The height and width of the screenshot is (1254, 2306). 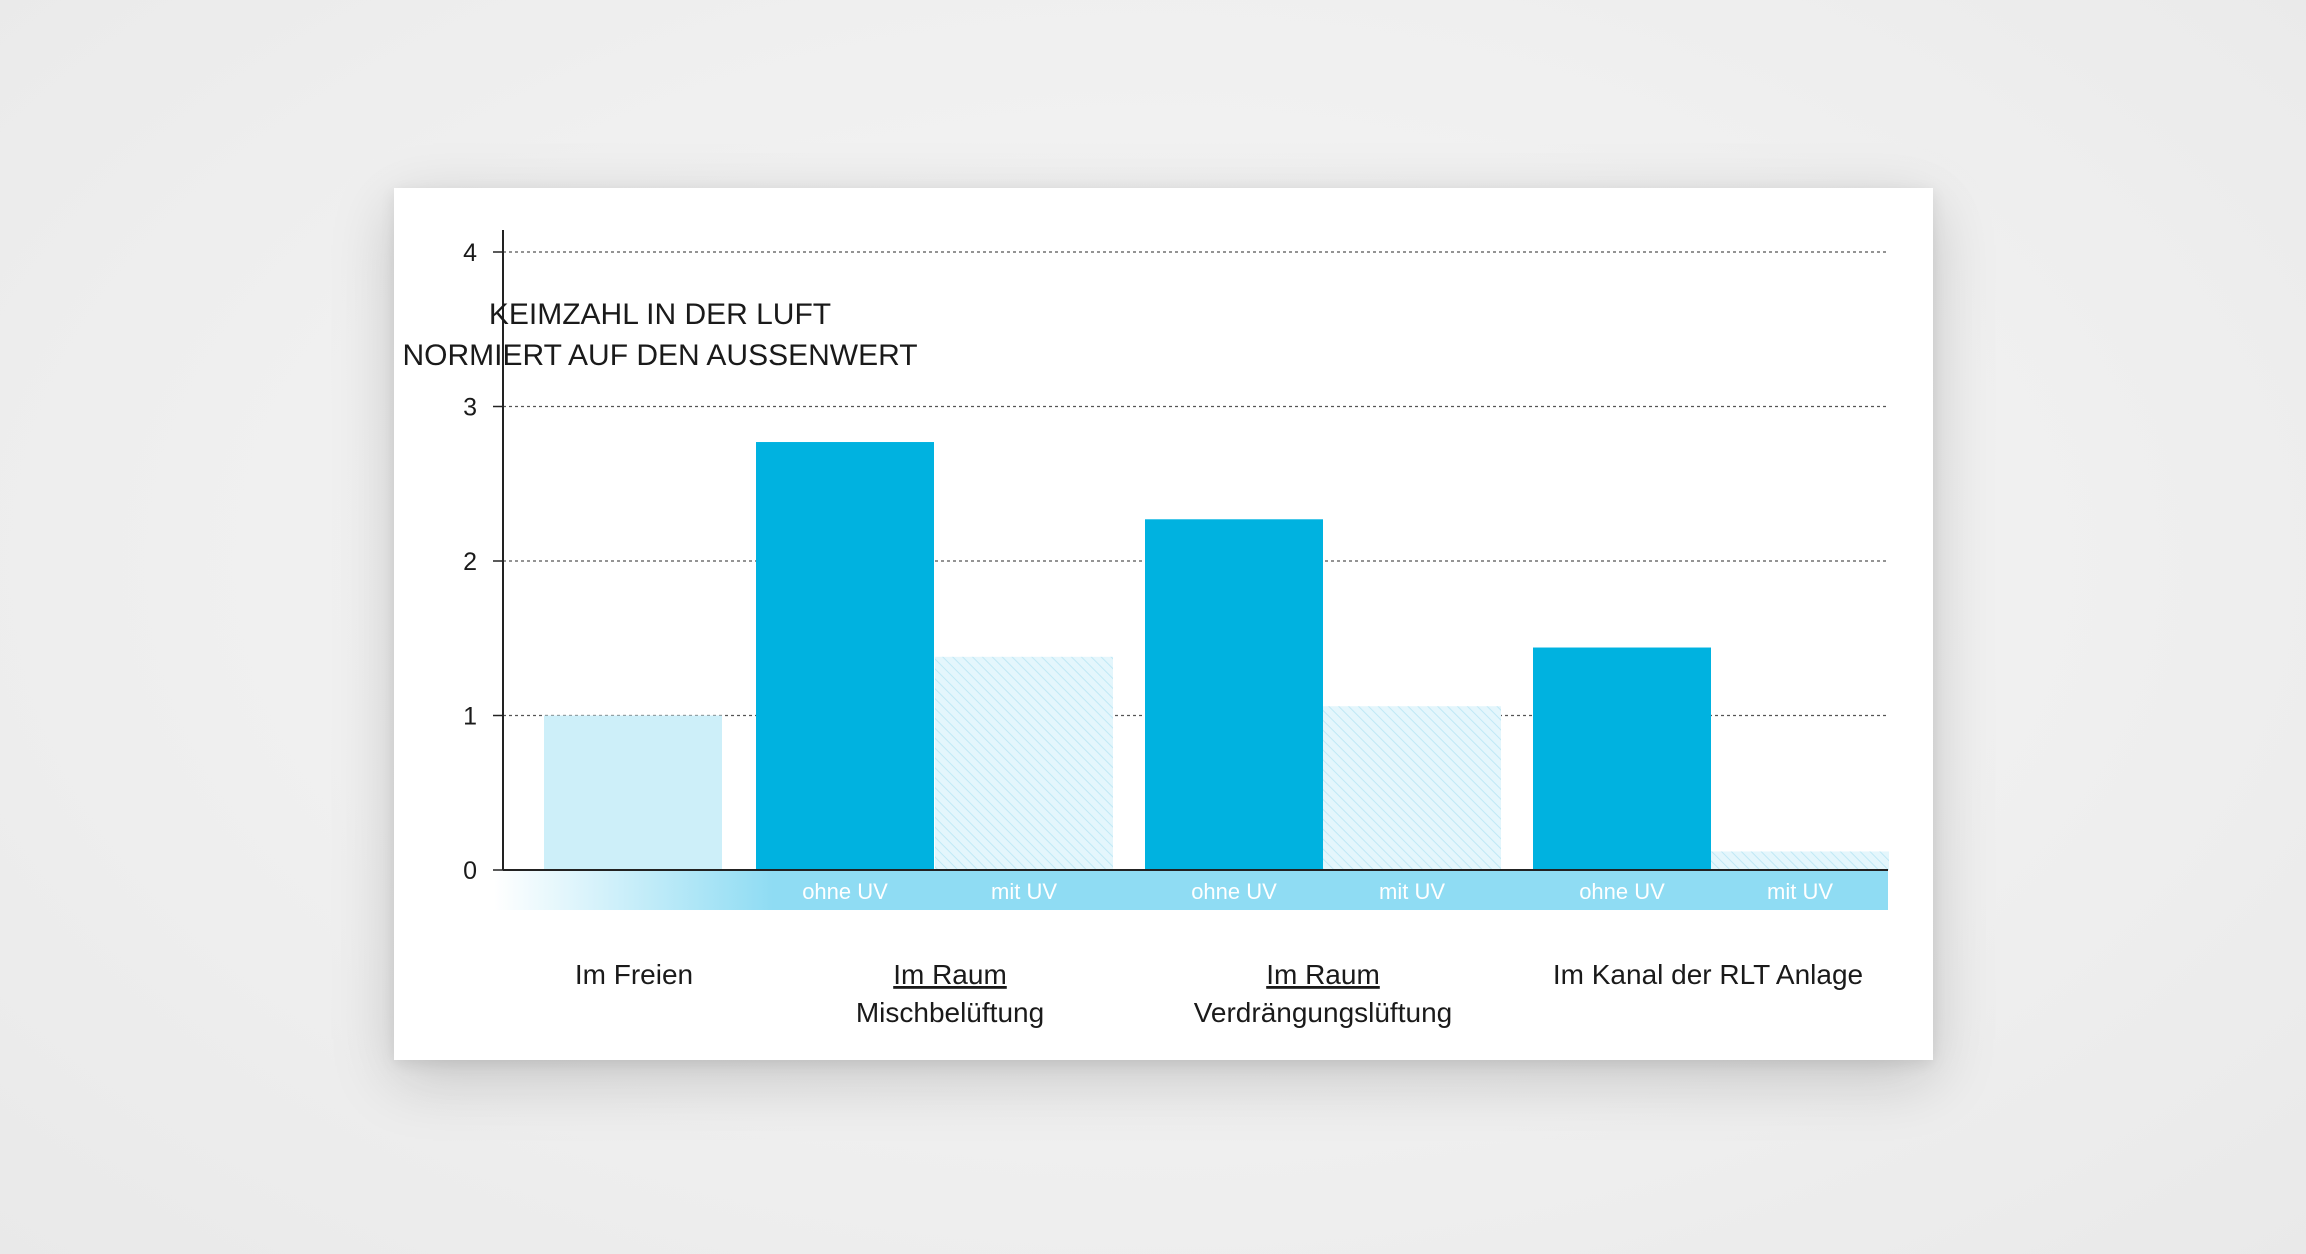 What do you see at coordinates (470, 562) in the screenshot?
I see `y-tick-label-2: 2` at bounding box center [470, 562].